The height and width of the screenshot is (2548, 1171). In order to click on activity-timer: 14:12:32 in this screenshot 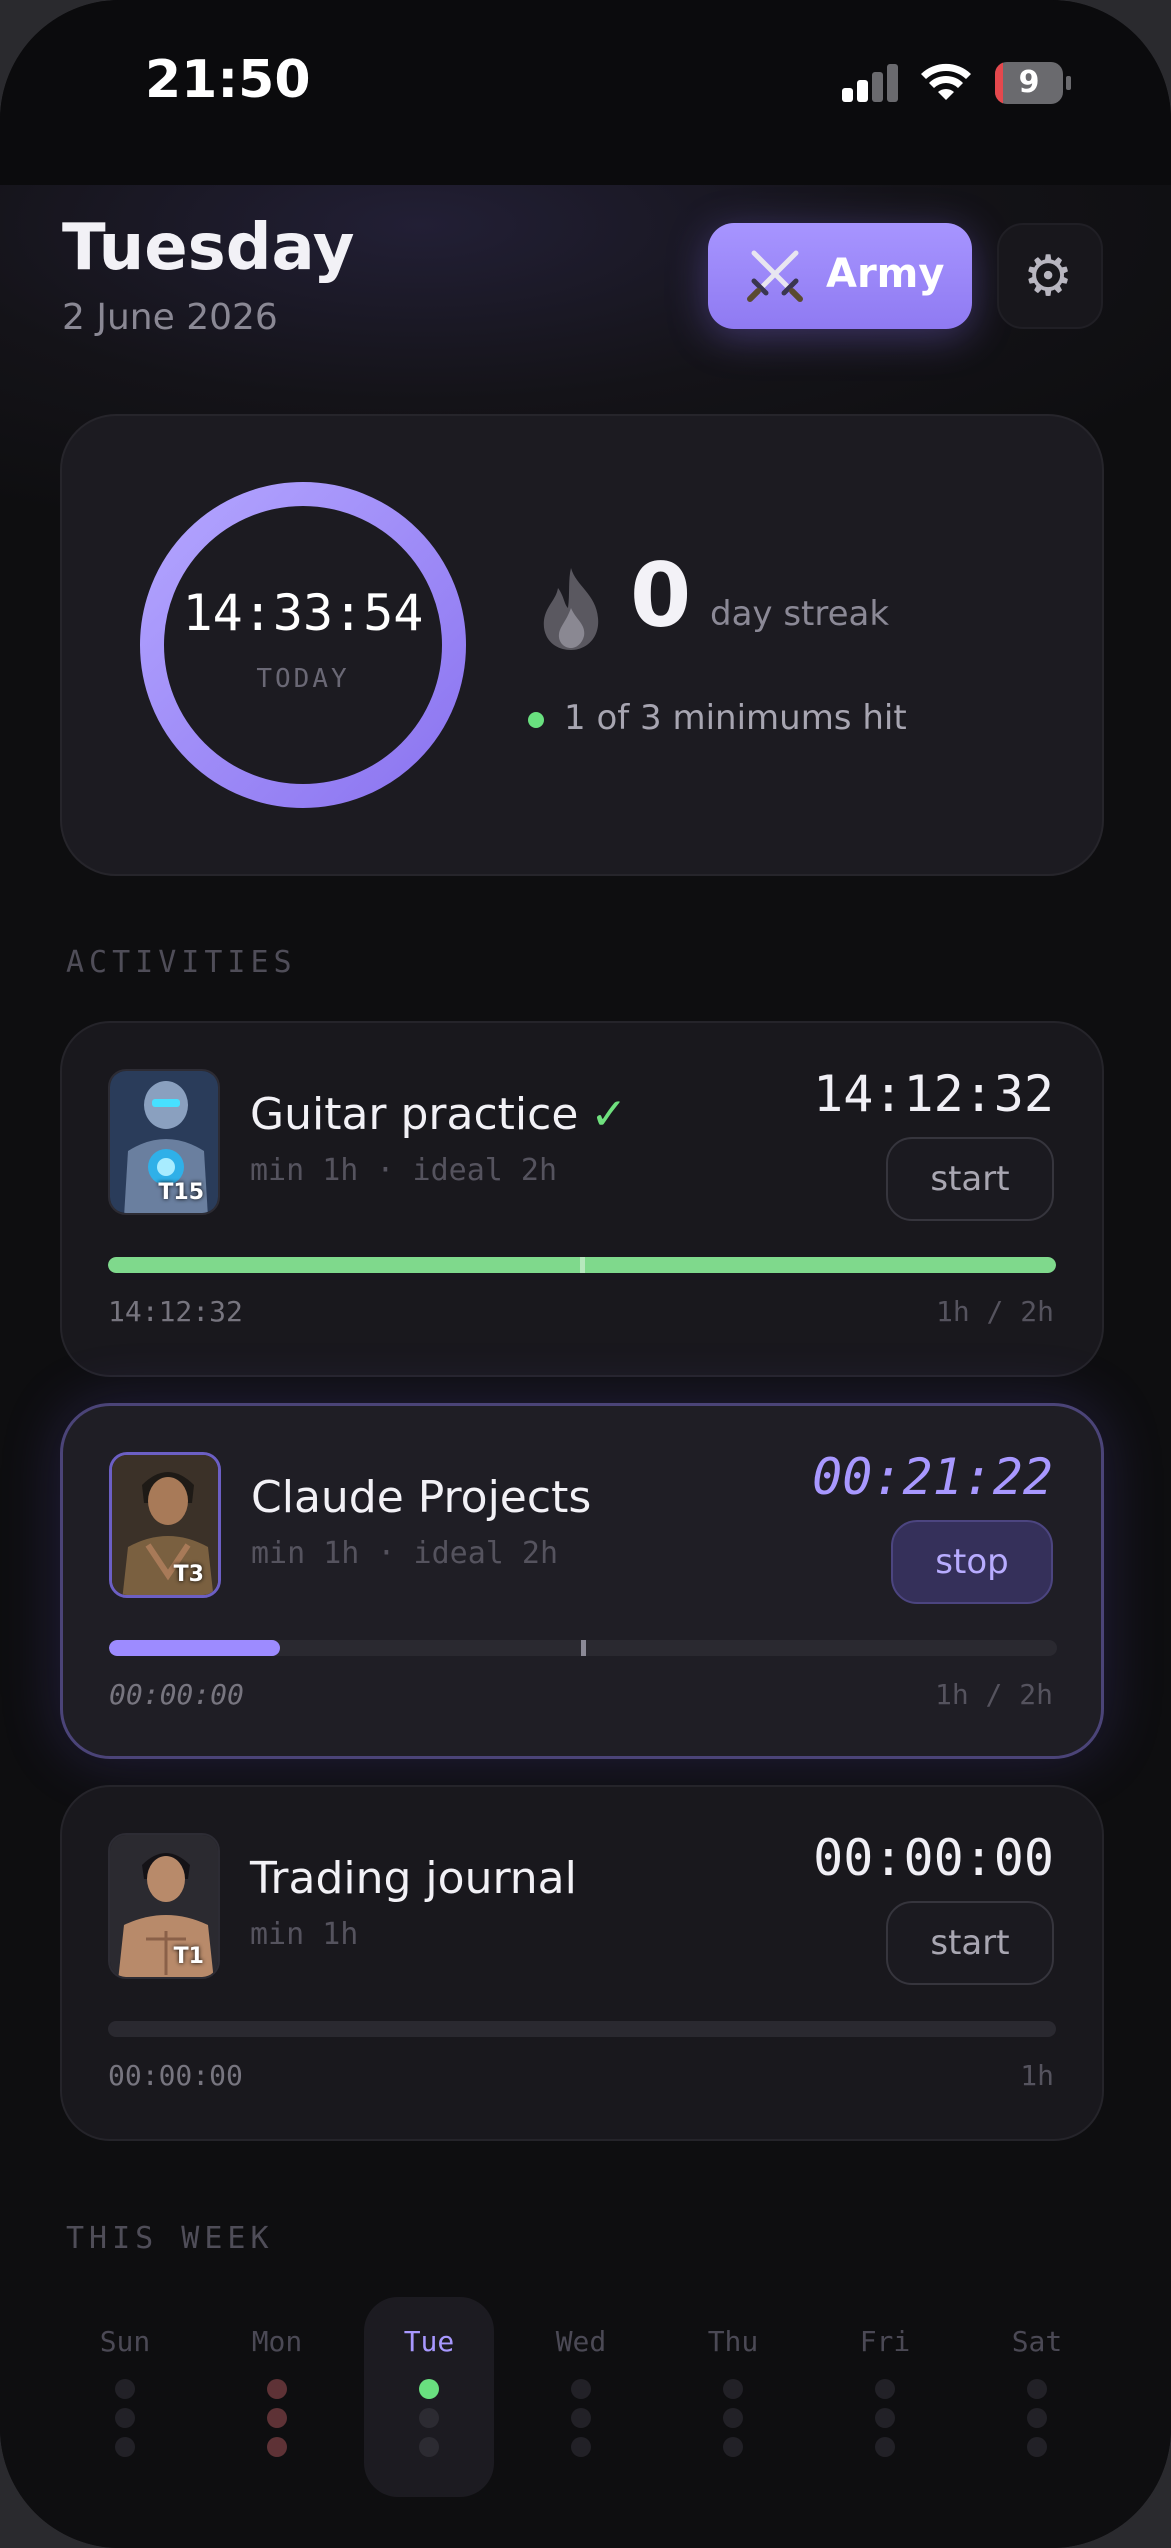, I will do `click(933, 1094)`.